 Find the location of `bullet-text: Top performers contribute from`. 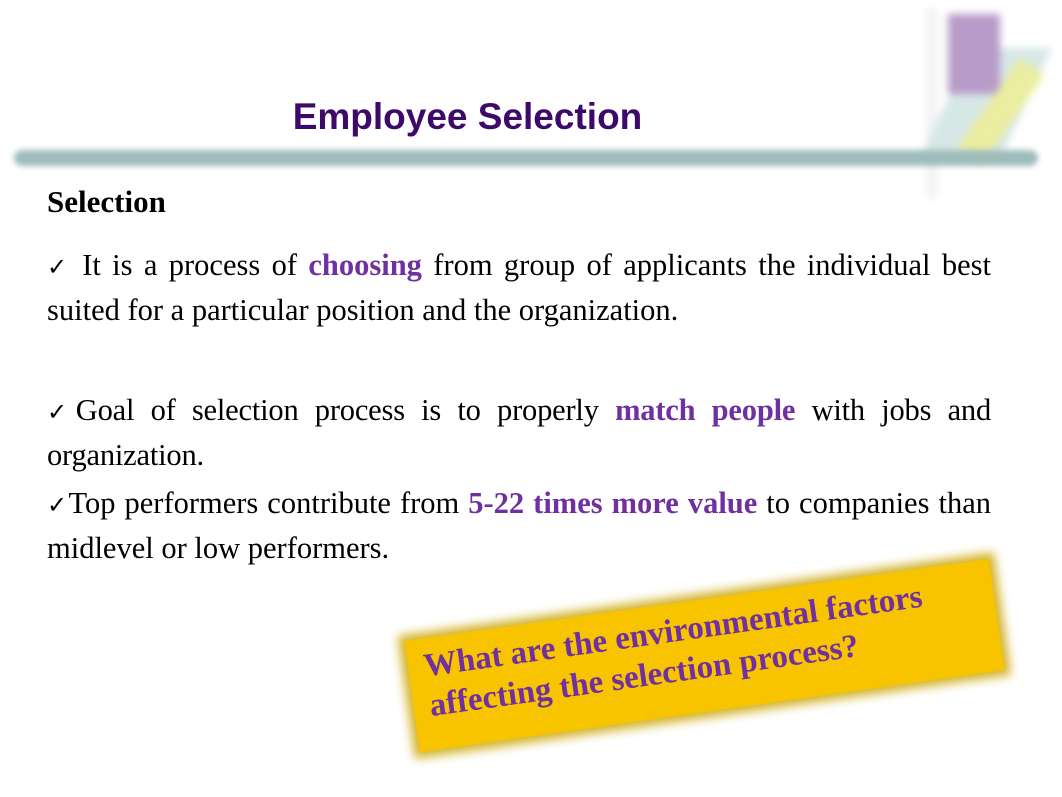

bullet-text: Top performers contribute from is located at coordinates (268, 503).